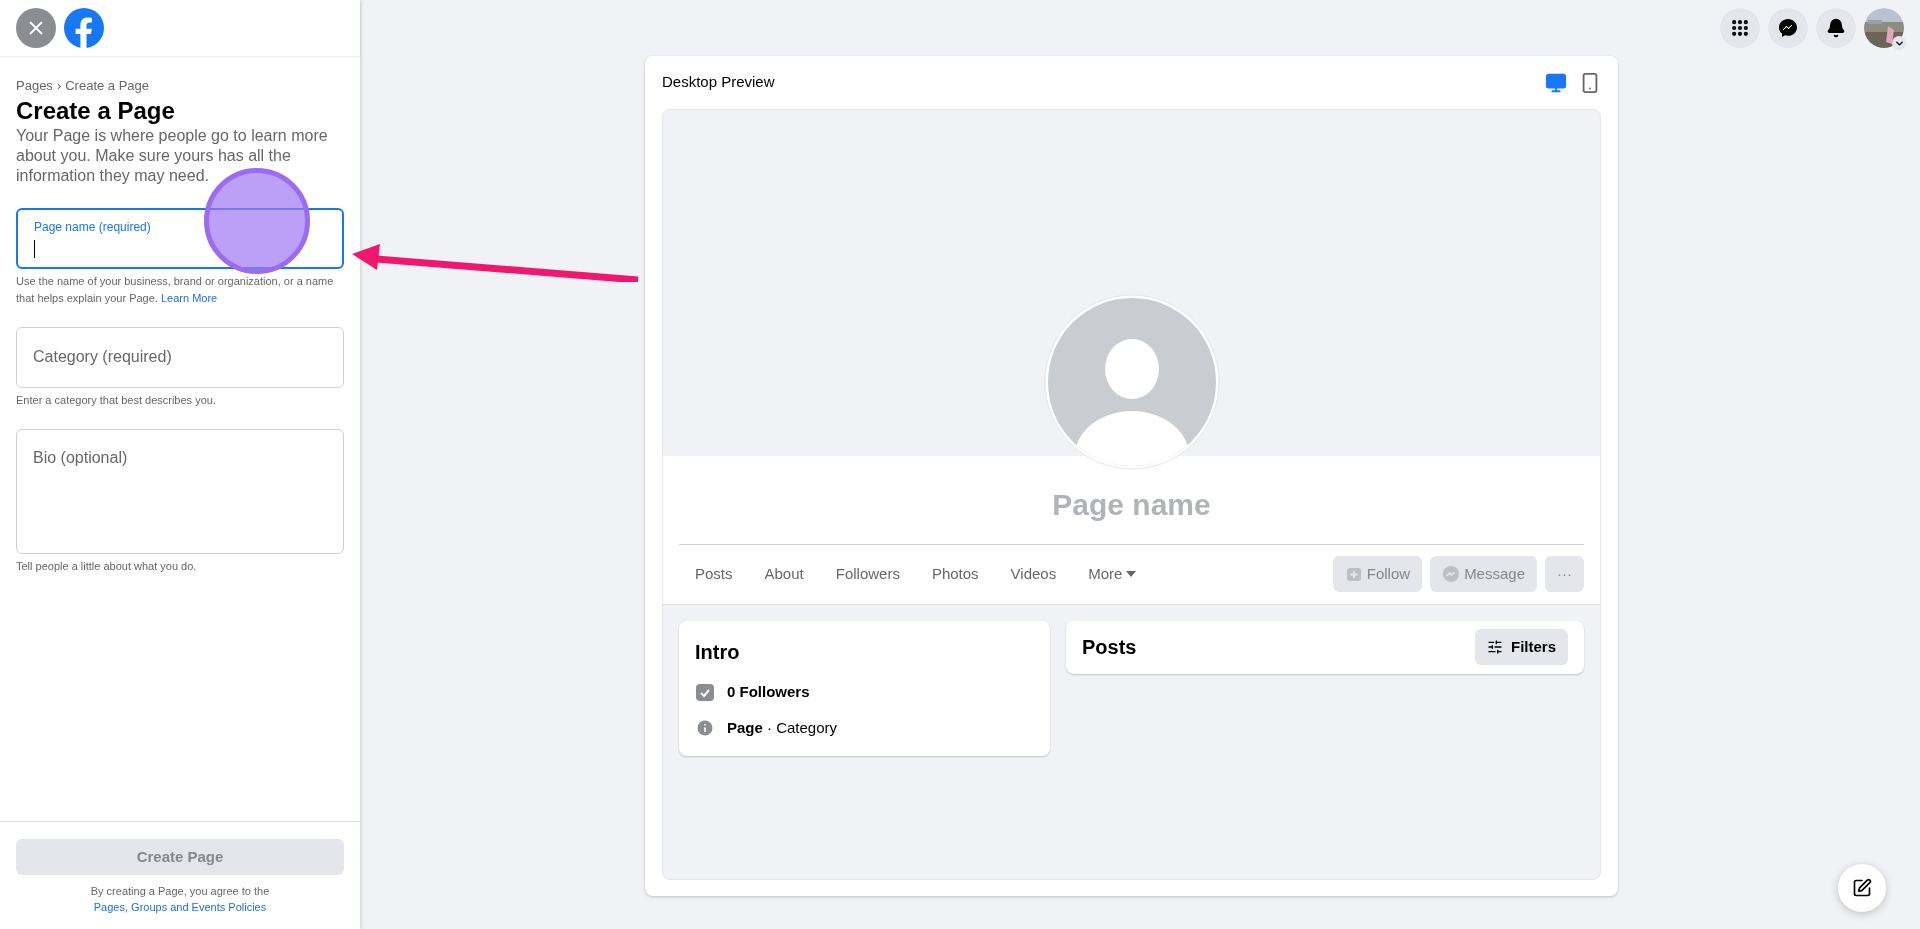 This screenshot has height=929, width=1920. Describe the element at coordinates (705, 691) in the screenshot. I see `followers-icon` at that location.